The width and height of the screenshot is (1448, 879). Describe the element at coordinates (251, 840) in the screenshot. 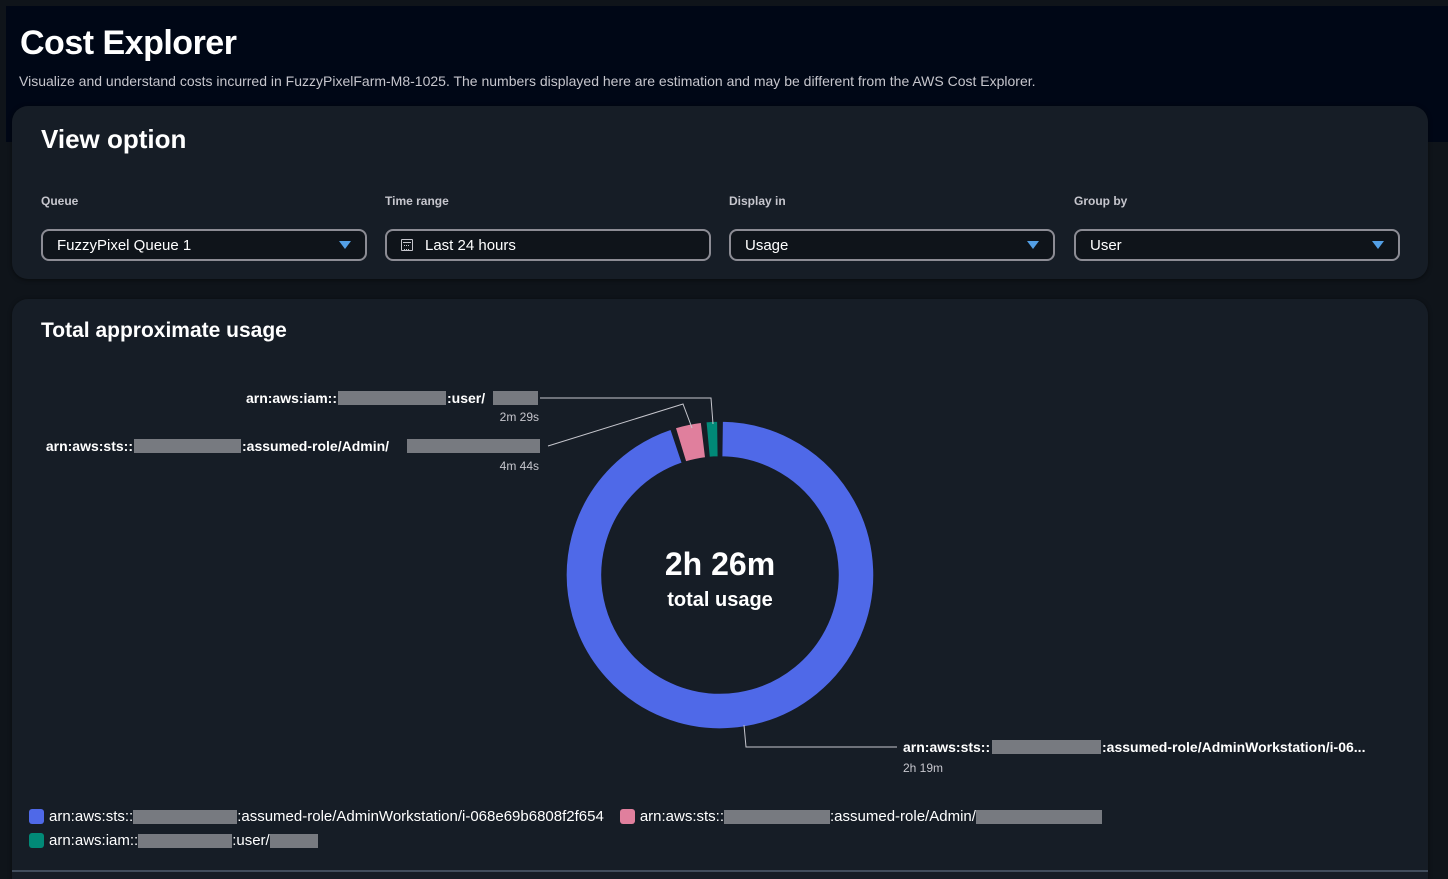

I see `legend-label-suffix: :user/` at that location.